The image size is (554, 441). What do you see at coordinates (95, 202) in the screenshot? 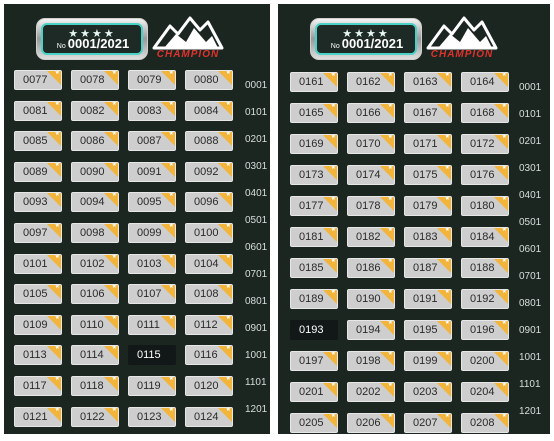
I see `number-tile: 0094 ★` at bounding box center [95, 202].